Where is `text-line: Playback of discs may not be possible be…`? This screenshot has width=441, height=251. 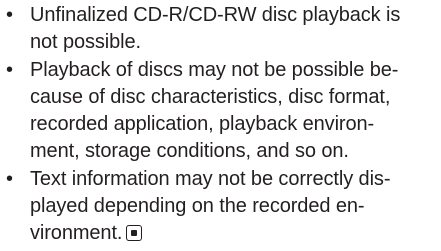
text-line: Playback of discs may not be possible be… is located at coordinates (214, 69).